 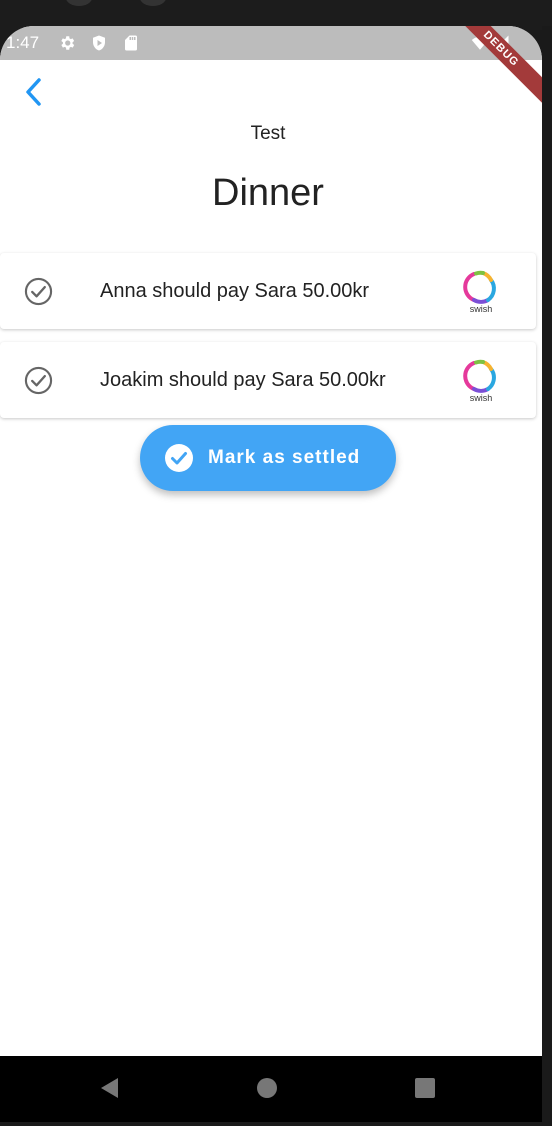 What do you see at coordinates (491, 67) in the screenshot?
I see `debug-ribbon: DEBUG` at bounding box center [491, 67].